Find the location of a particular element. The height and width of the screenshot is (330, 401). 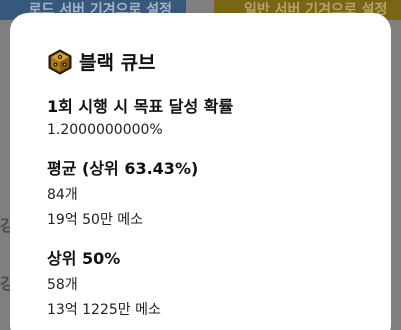

meso-cost-value: 19억 50만 메소 is located at coordinates (95, 220).